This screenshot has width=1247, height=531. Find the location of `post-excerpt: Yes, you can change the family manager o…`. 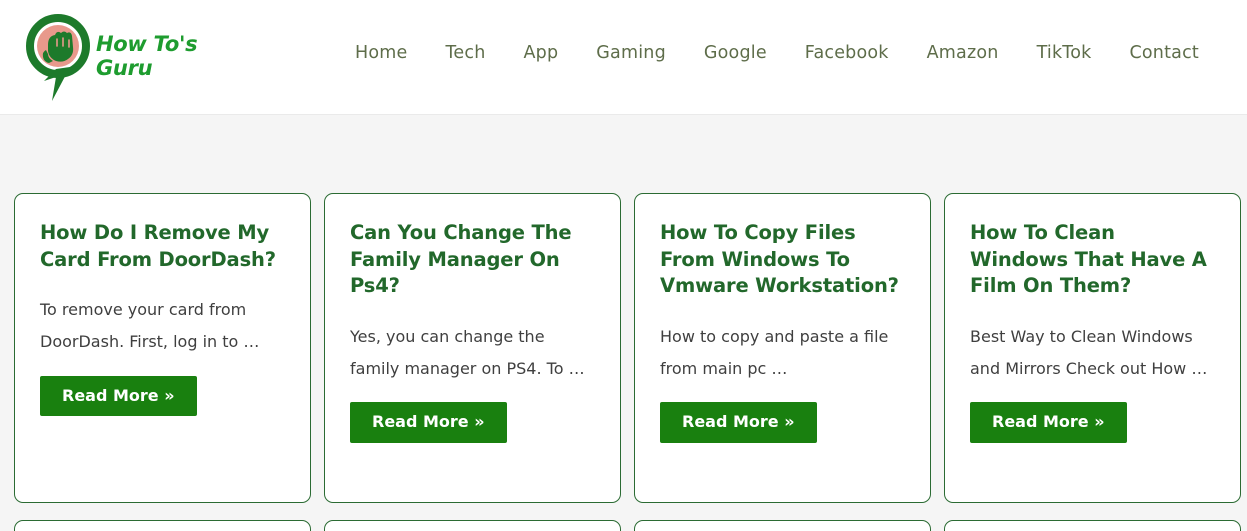

post-excerpt: Yes, you can change the family manager o… is located at coordinates (467, 352).